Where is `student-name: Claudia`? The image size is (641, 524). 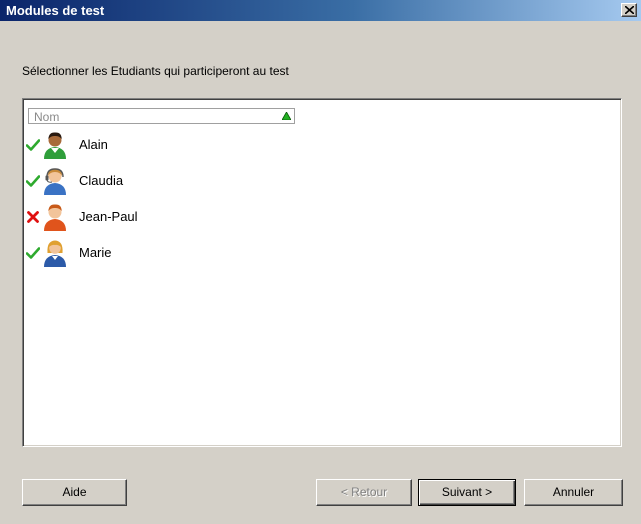
student-name: Claudia is located at coordinates (101, 180).